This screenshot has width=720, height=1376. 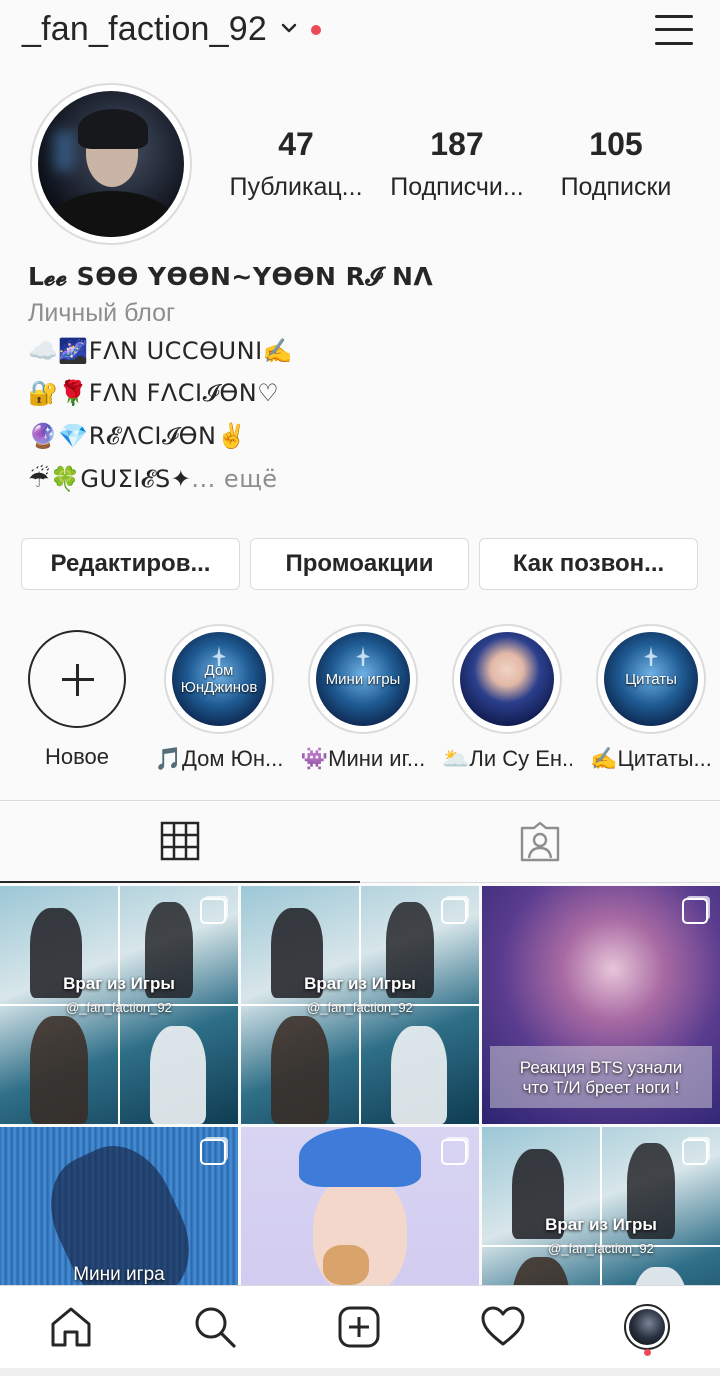 What do you see at coordinates (137, 436) in the screenshot?
I see `bio-line: 🔮💎R𝓔ΛCI𝓘ӨN✌️` at bounding box center [137, 436].